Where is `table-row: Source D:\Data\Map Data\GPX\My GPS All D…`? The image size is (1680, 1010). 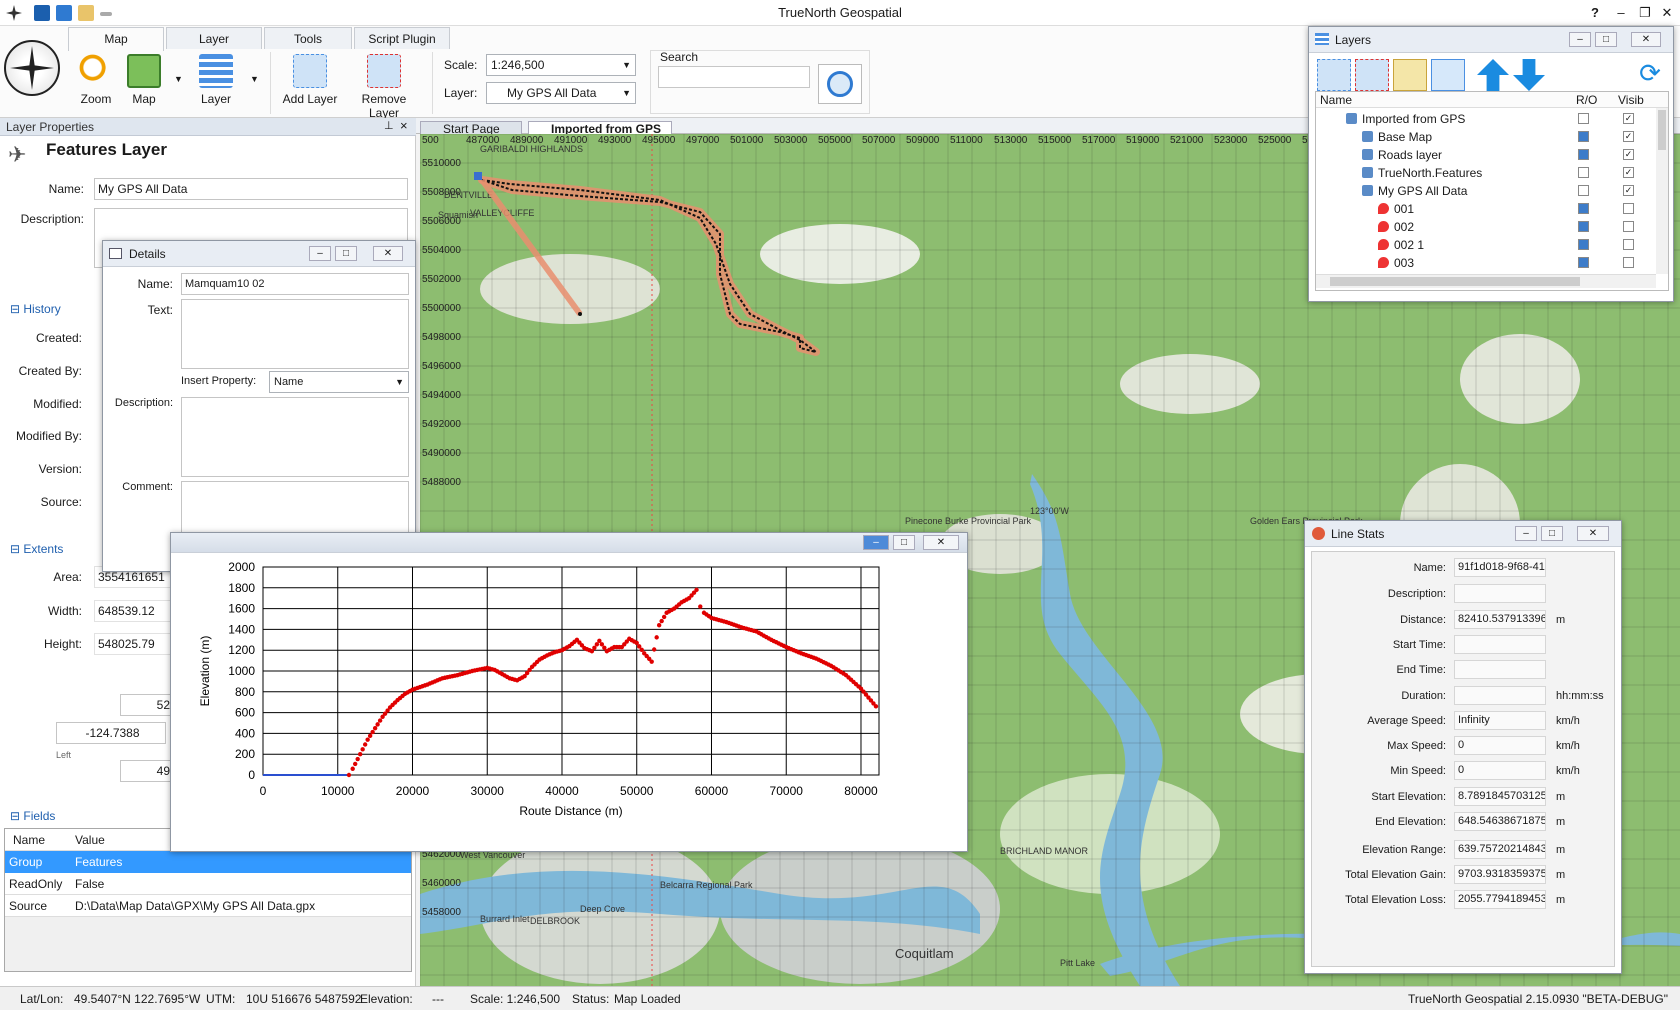
table-row: Source D:\Data\Map Data\GPX\My GPS All D… is located at coordinates (208, 906).